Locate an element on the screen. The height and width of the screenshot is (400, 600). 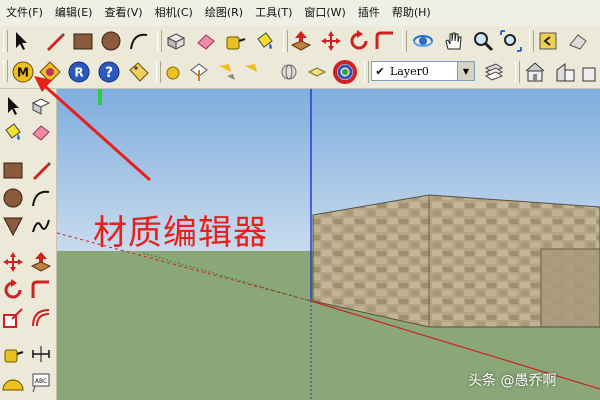
layer-manager-icon is located at coordinates (494, 72).